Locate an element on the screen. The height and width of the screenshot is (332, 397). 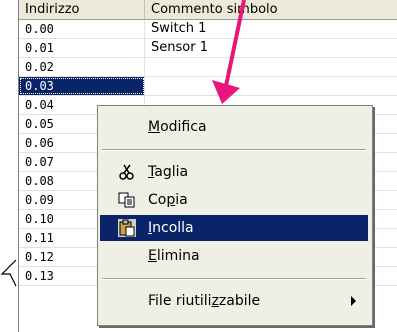
menu-label: File riutili is located at coordinates (180, 301).